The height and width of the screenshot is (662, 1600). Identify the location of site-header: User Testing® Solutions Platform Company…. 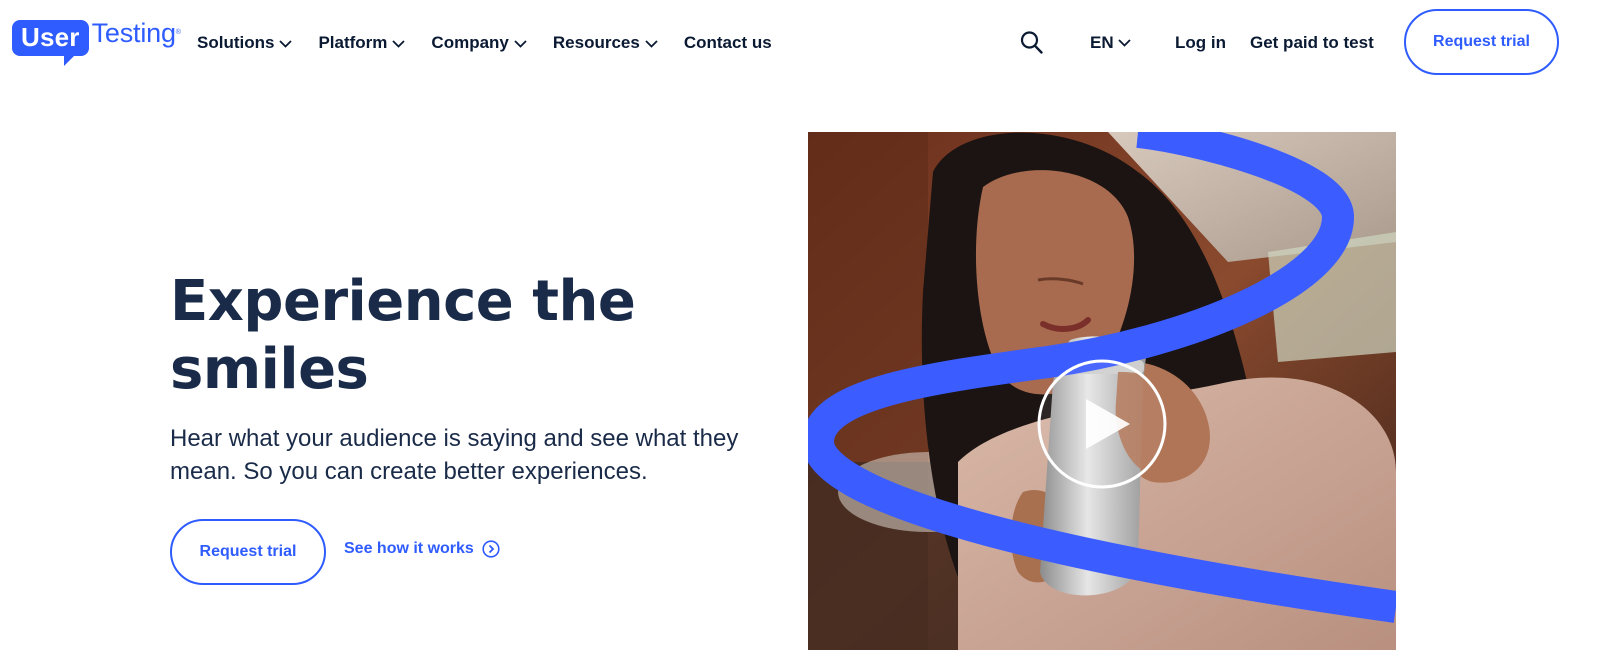
(800, 44).